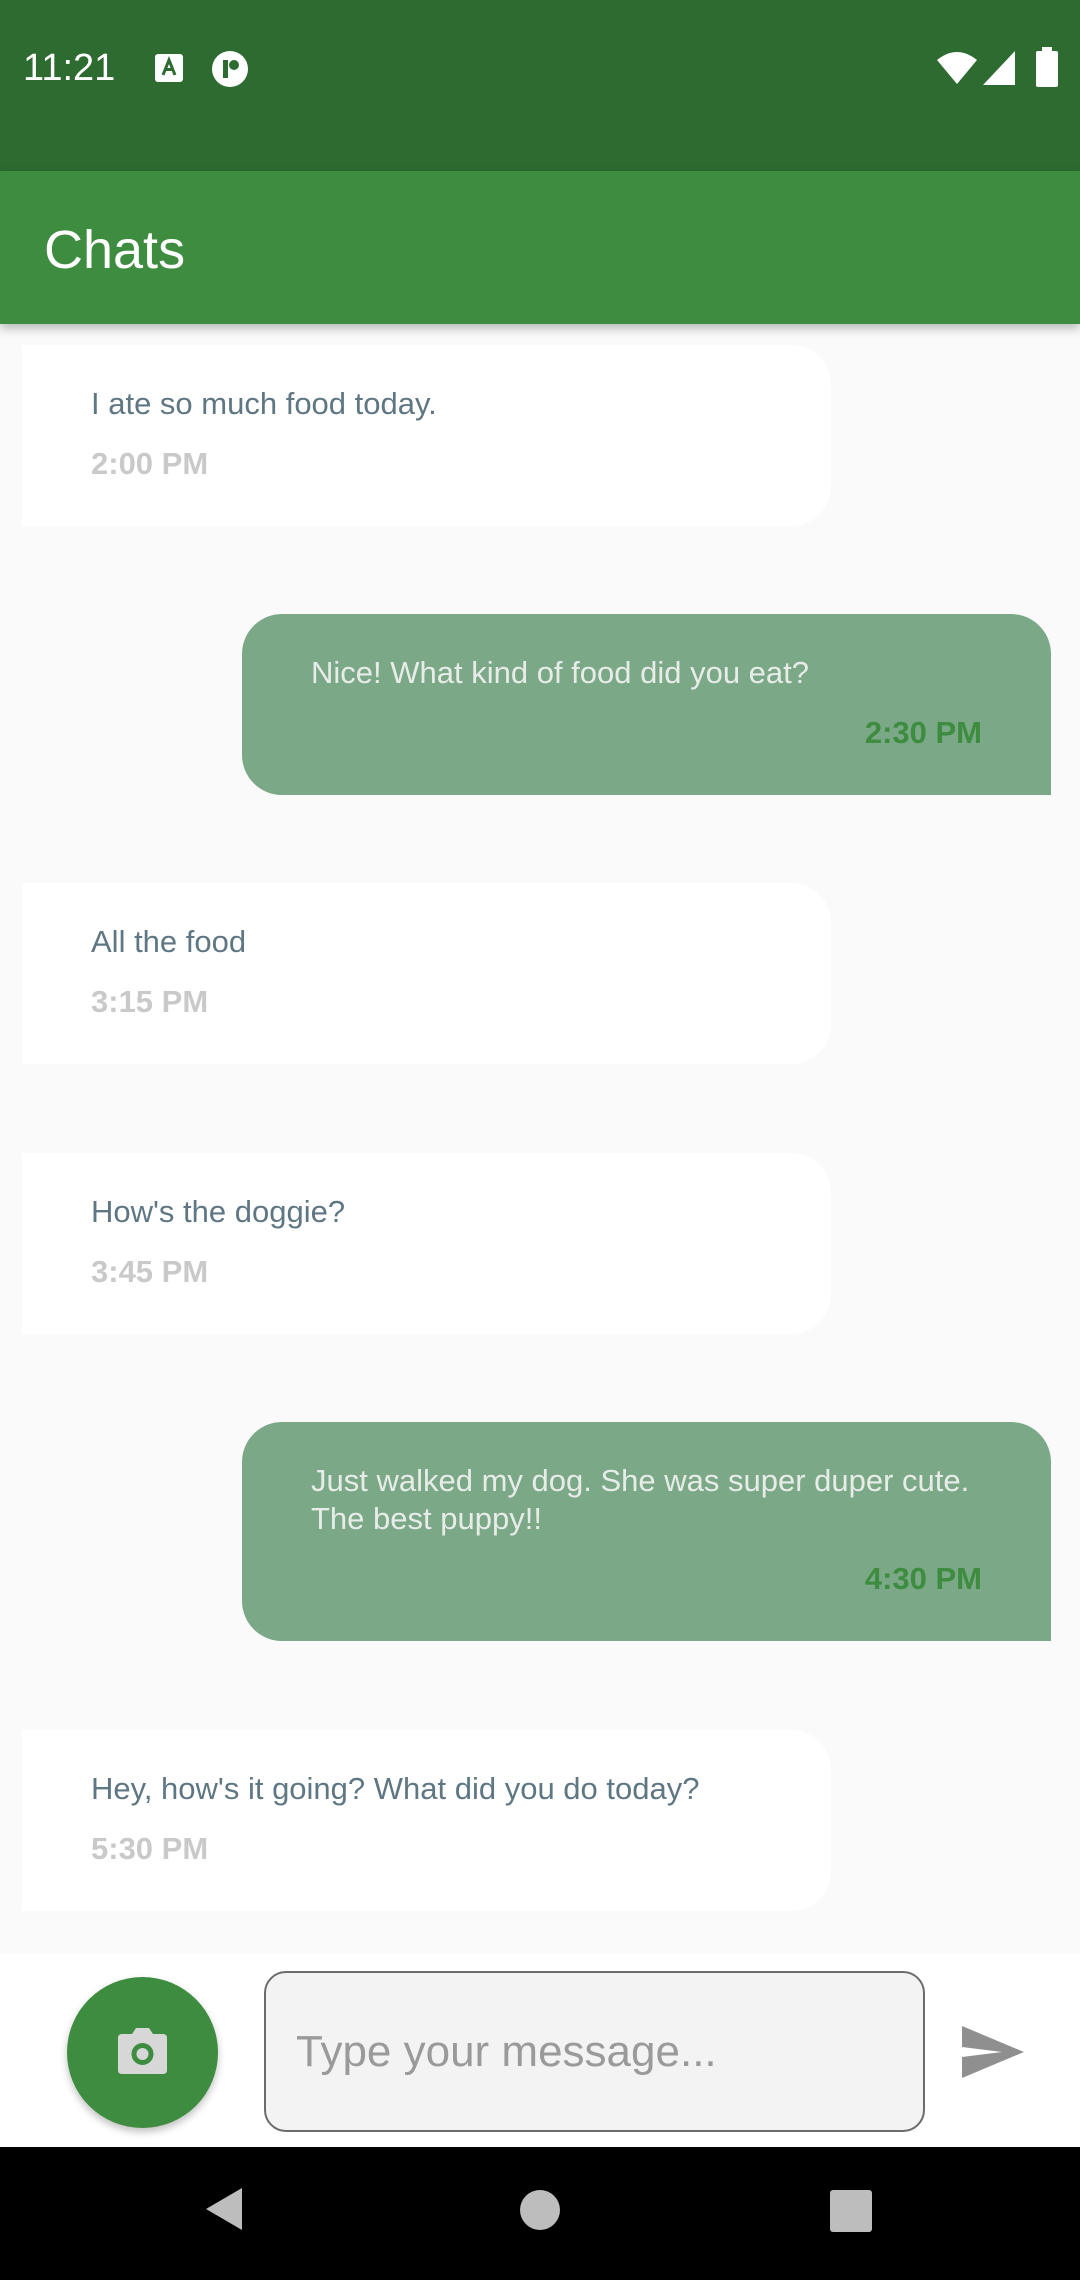  I want to click on a11y-icon, so click(169, 70).